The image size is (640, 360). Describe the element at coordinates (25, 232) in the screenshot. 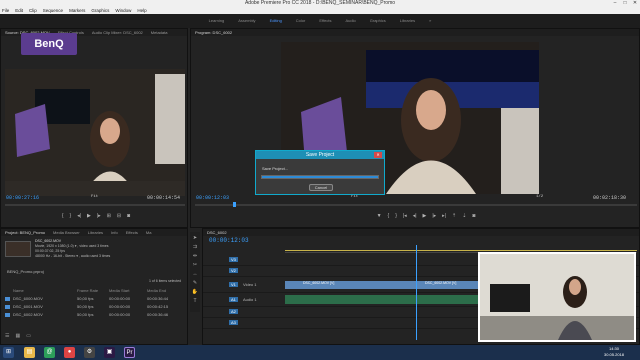

I see `tab-project: Project: BENQ_Promo` at that location.